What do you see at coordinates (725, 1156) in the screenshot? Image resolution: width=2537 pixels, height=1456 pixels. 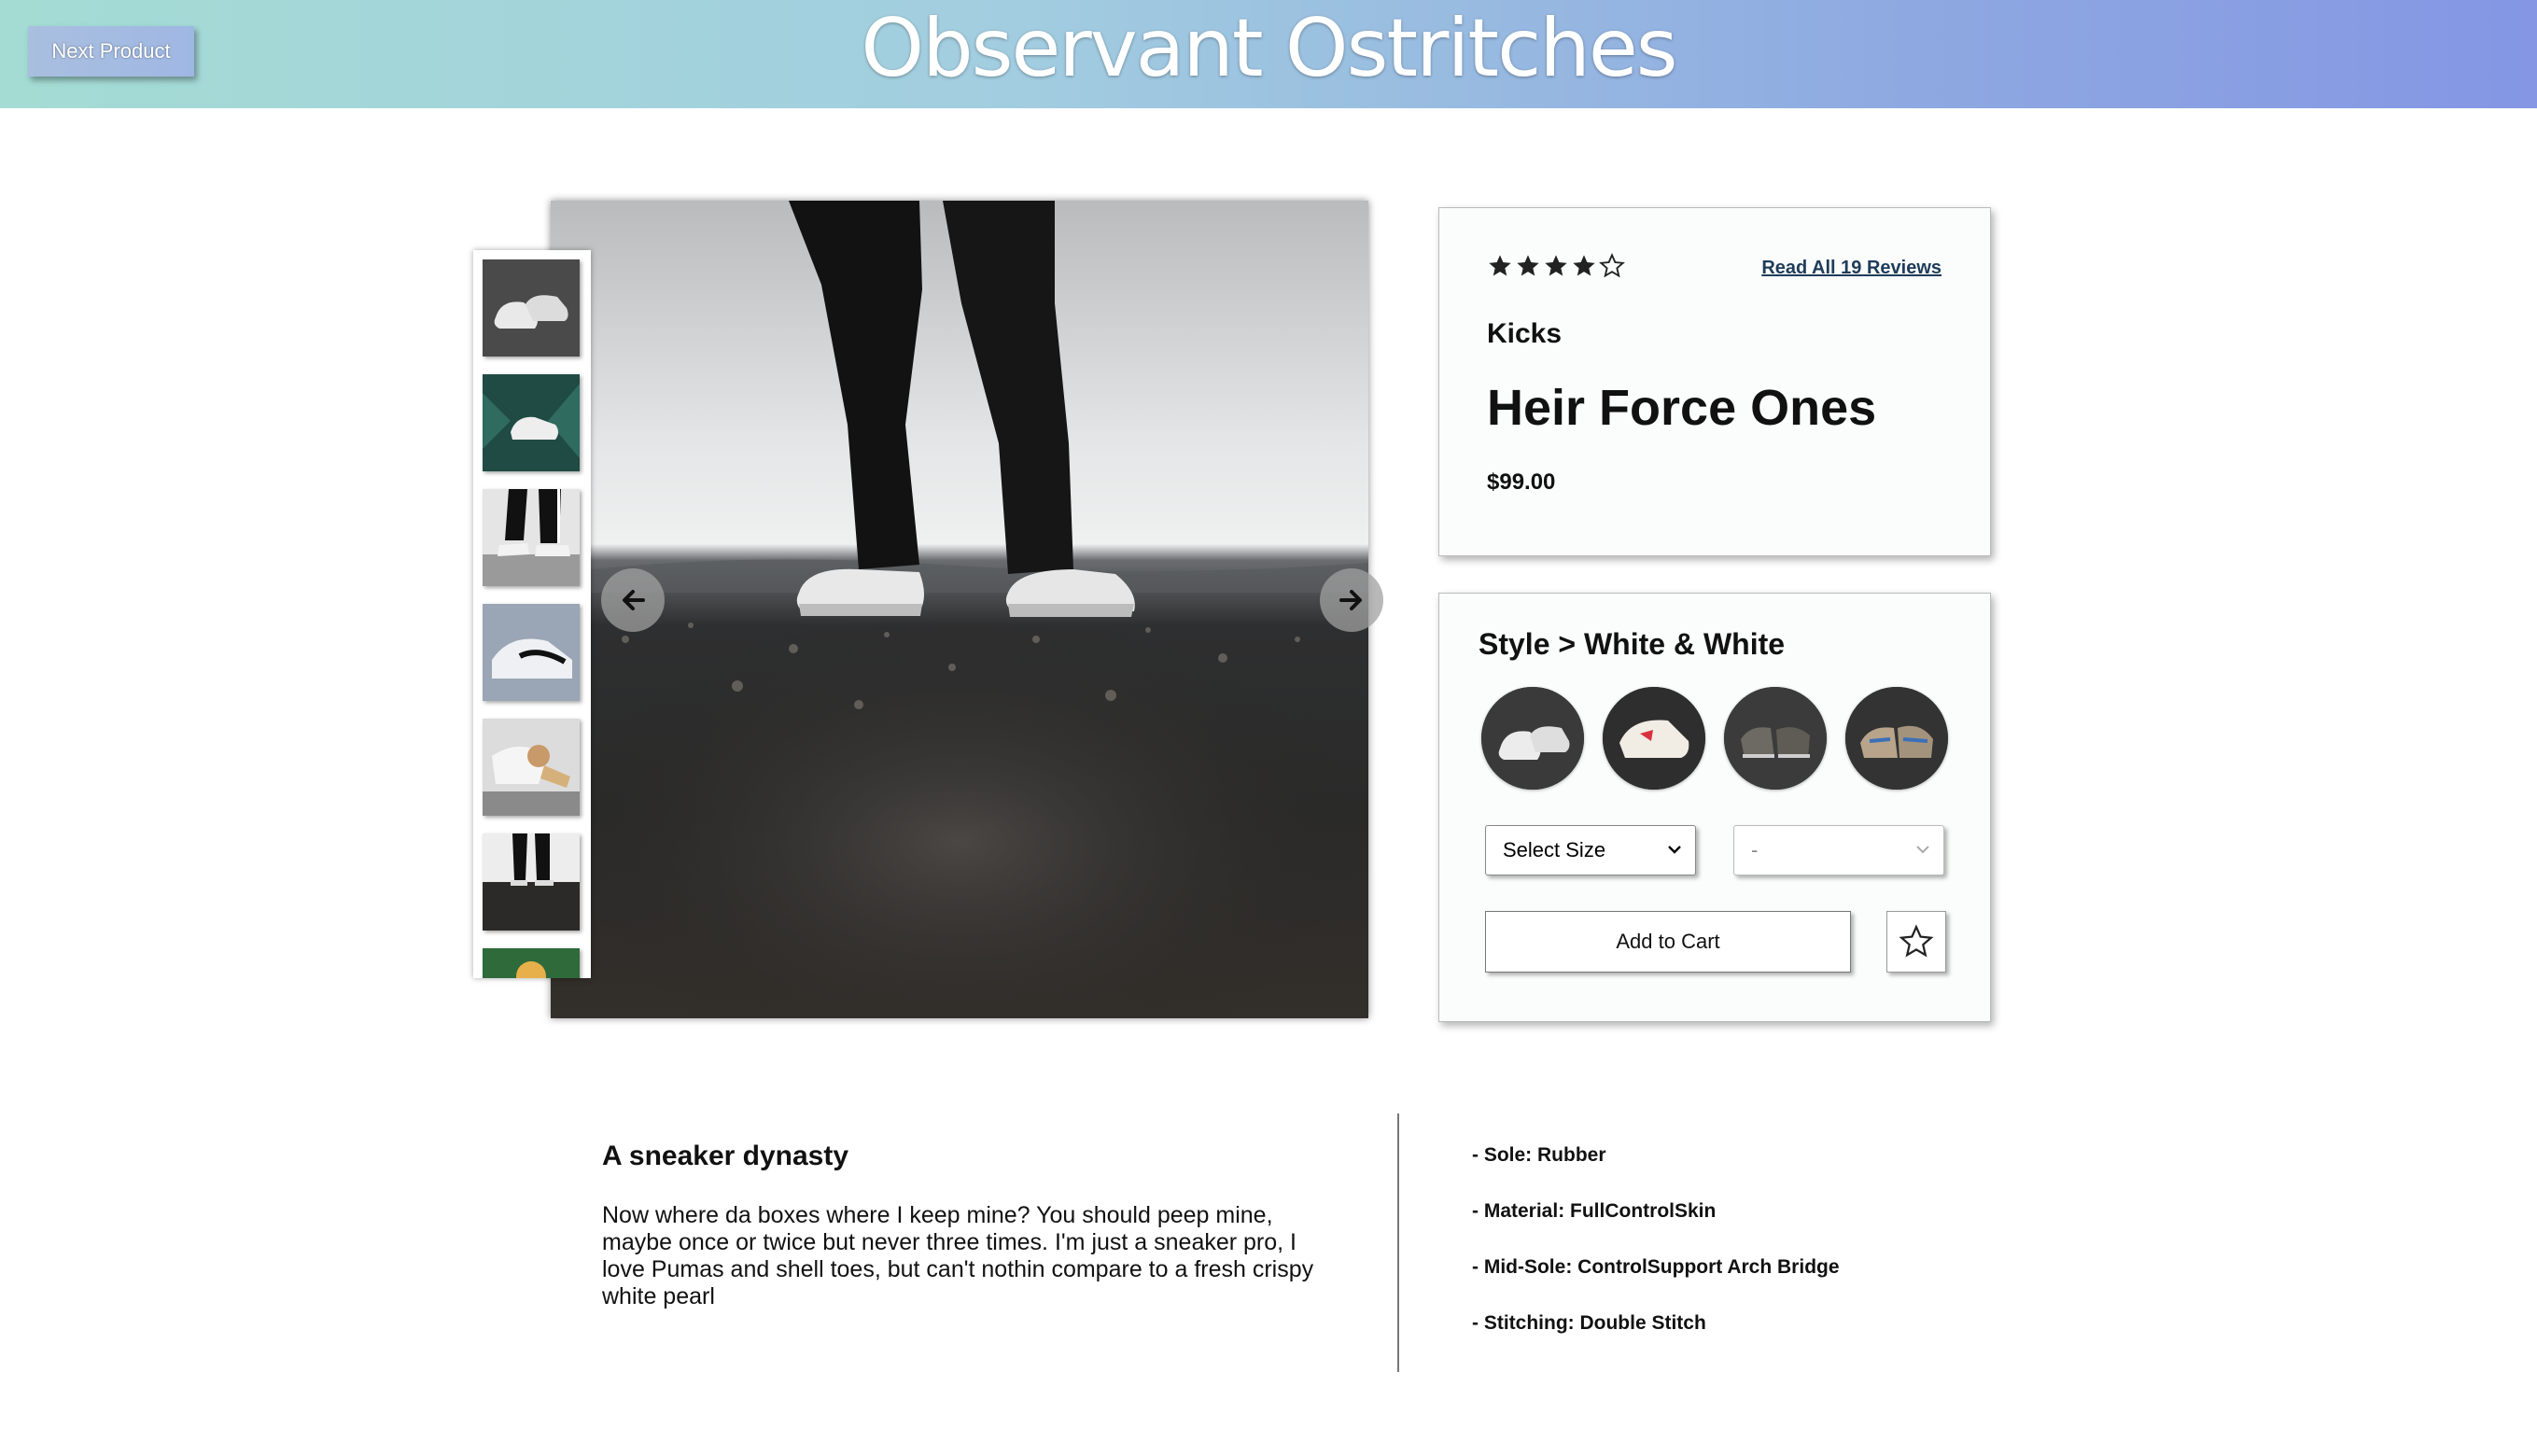 I see `description-title: A sneaker dynasty` at bounding box center [725, 1156].